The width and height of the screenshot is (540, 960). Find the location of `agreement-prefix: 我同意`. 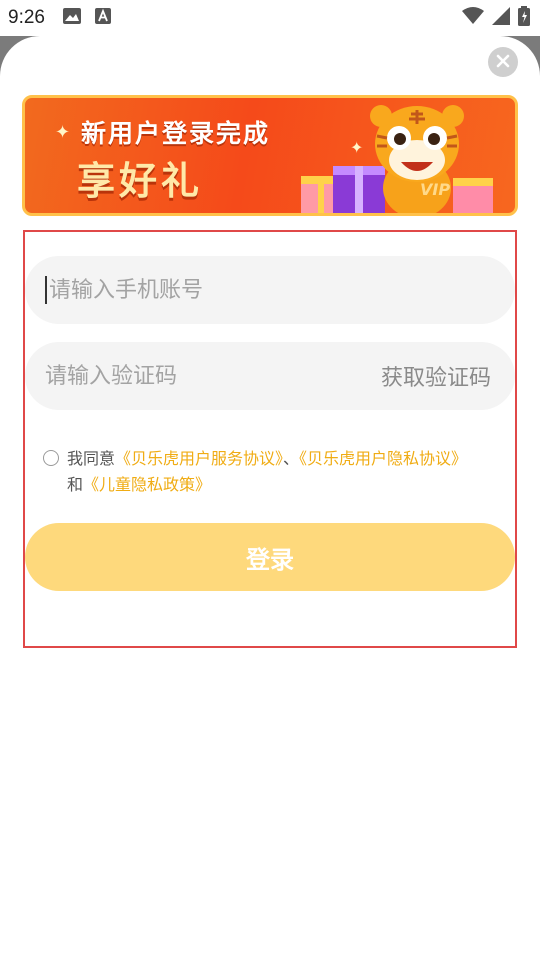

agreement-prefix: 我同意 is located at coordinates (91, 458).